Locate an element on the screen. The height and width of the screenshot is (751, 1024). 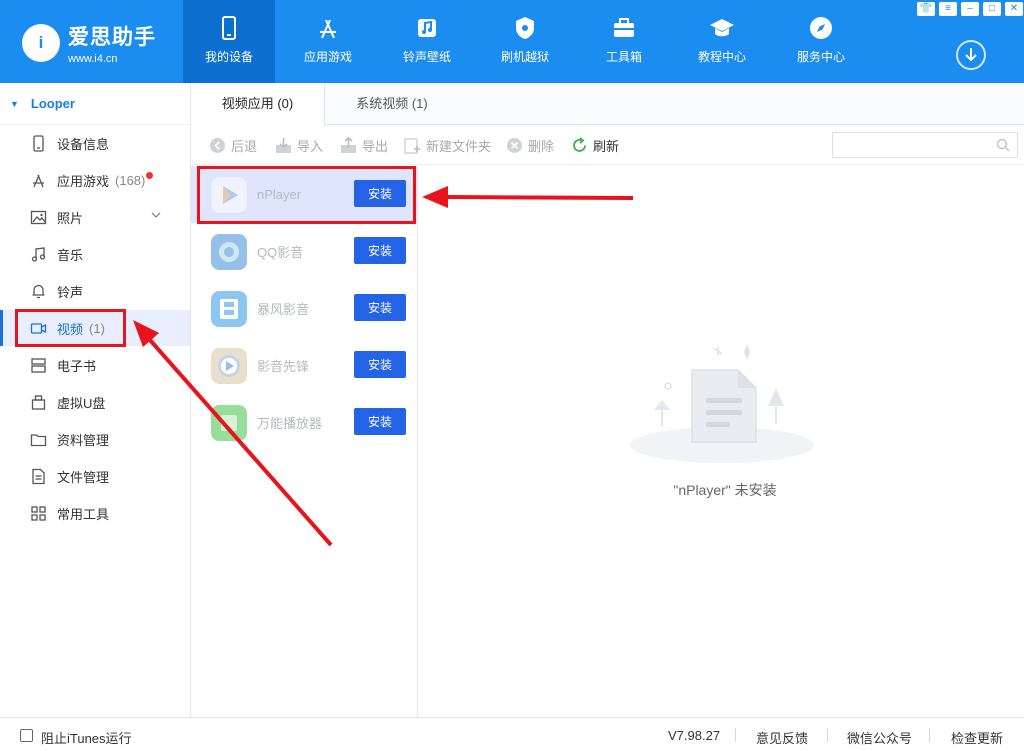
download-button is located at coordinates (971, 55).